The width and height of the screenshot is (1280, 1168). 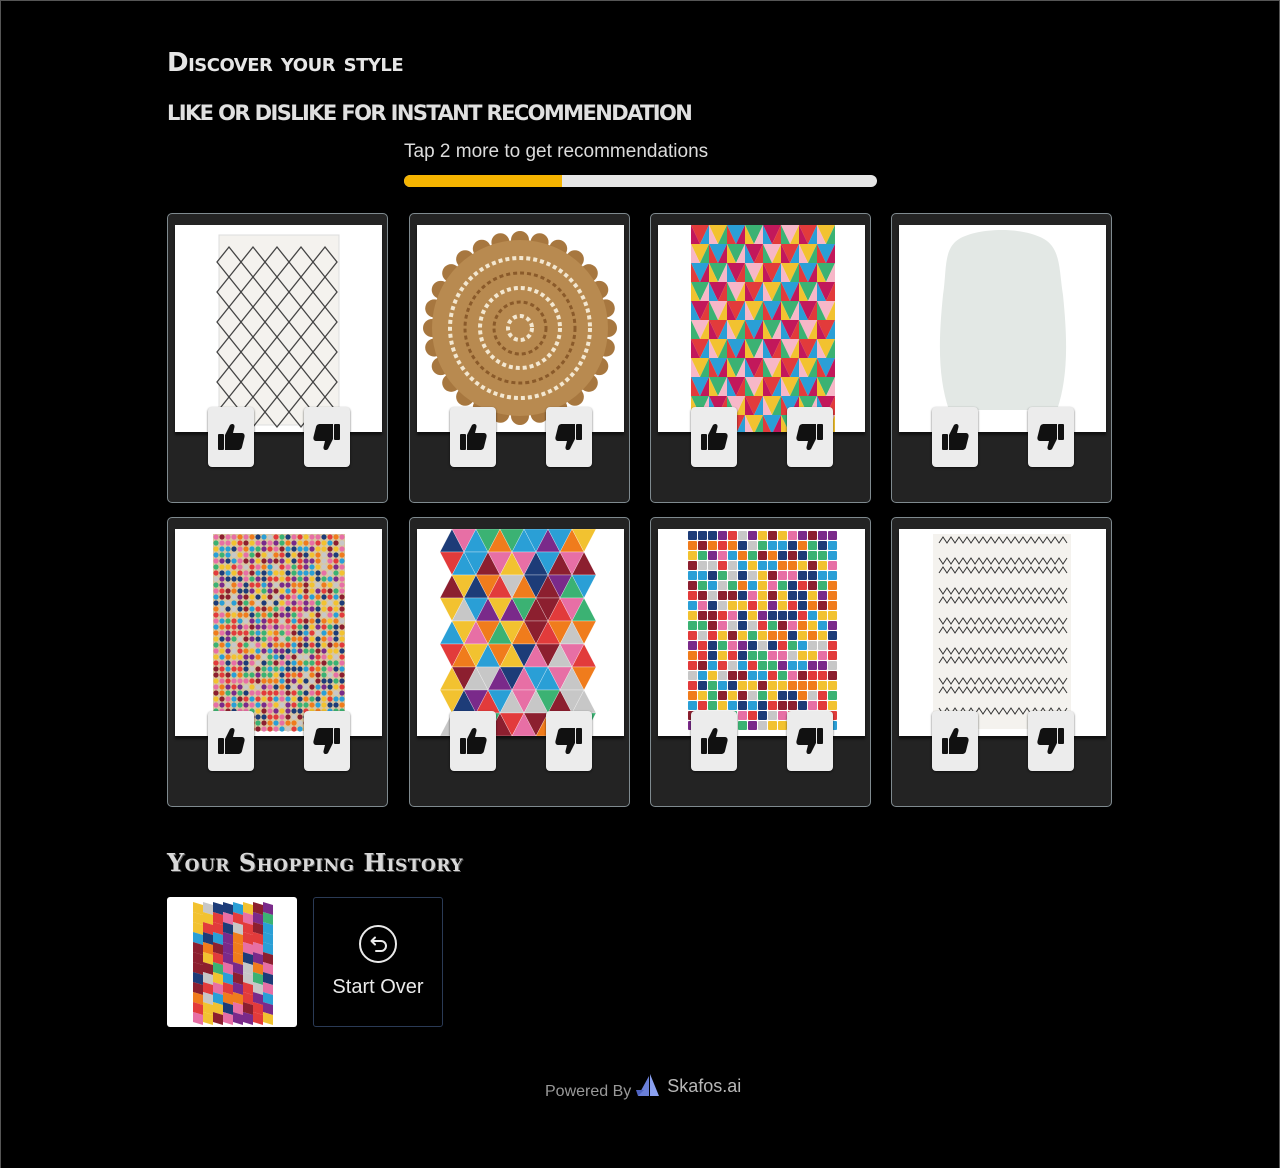 I want to click on progress-label: Tap 2 more to get recommendations, so click(x=556, y=151).